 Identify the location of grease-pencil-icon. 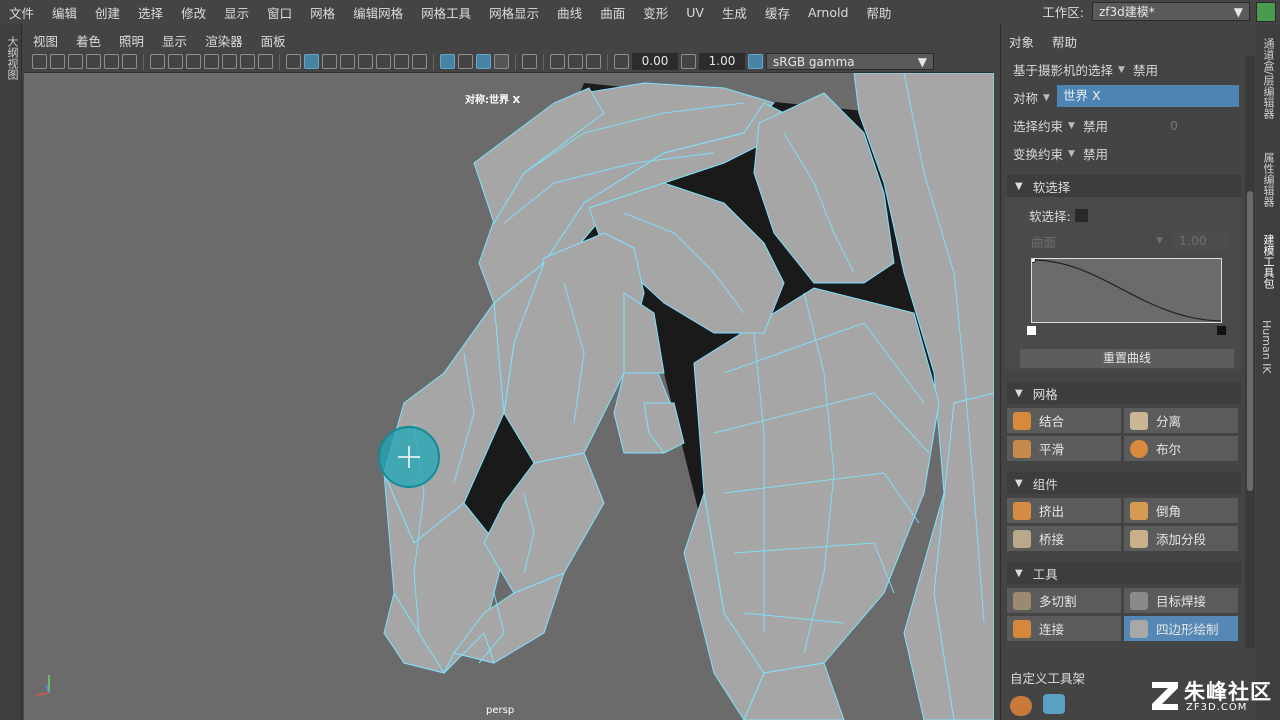
(129, 61).